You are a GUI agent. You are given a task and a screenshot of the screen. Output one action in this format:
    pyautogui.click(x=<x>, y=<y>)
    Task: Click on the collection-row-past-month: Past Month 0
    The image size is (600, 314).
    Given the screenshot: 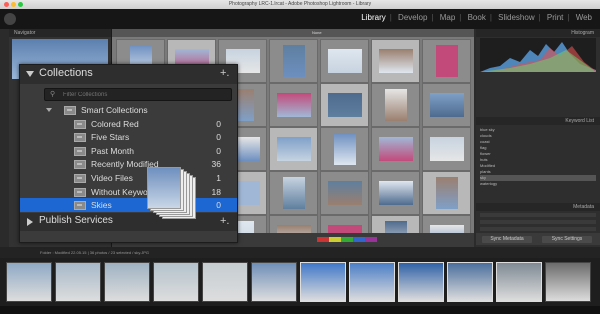 What is the action you would take?
    pyautogui.click(x=128, y=151)
    